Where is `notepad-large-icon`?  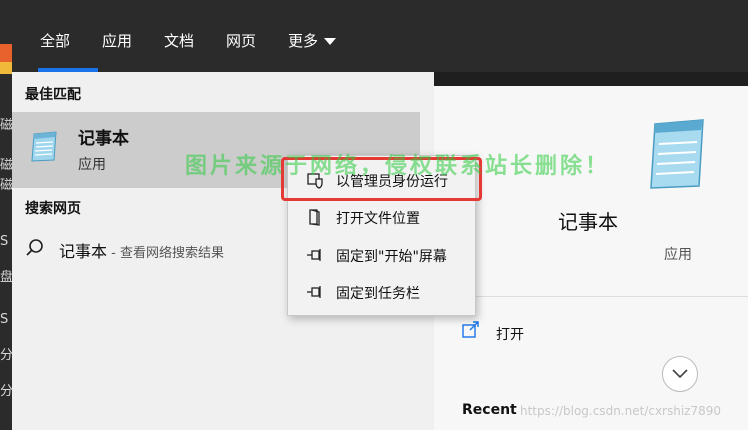
notepad-large-icon is located at coordinates (677, 154).